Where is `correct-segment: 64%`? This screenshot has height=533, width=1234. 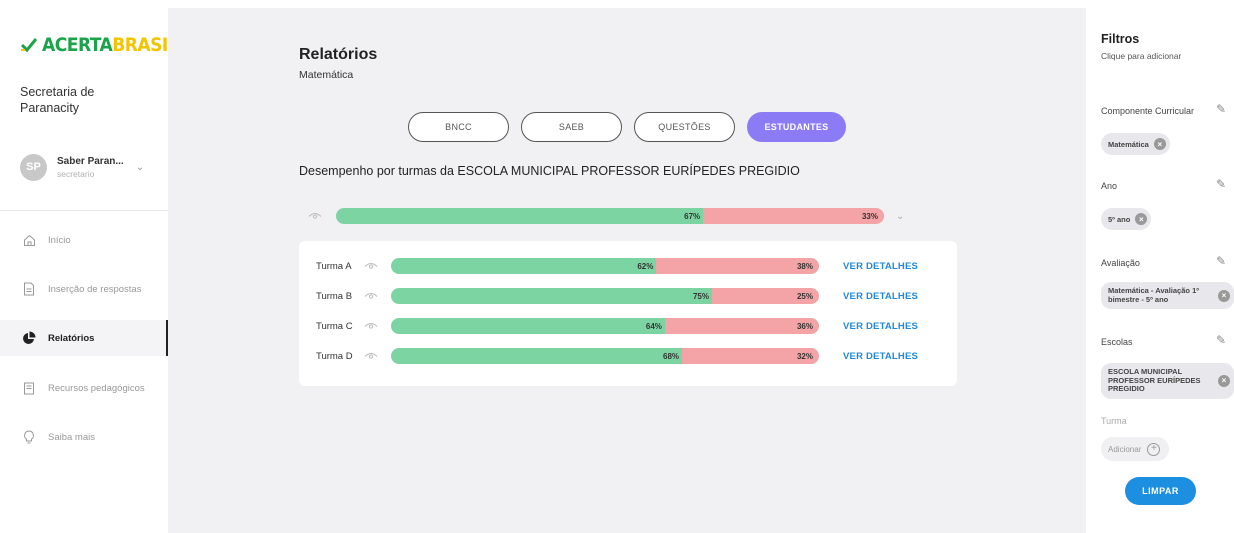
correct-segment: 64% is located at coordinates (528, 326).